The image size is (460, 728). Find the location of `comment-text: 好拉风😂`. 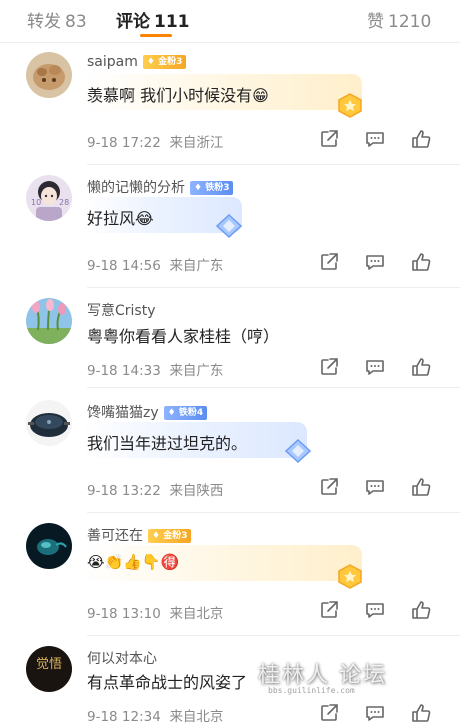

comment-text: 好拉风😂 is located at coordinates (120, 218).